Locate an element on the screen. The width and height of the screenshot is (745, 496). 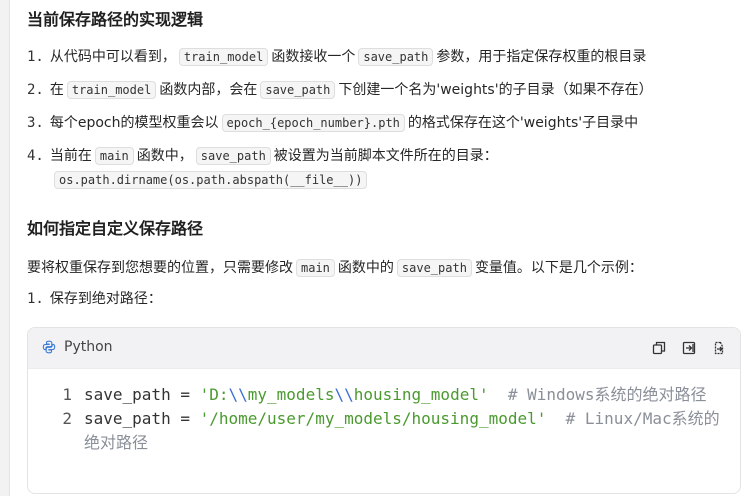
code-language-label: Python is located at coordinates (88, 347).